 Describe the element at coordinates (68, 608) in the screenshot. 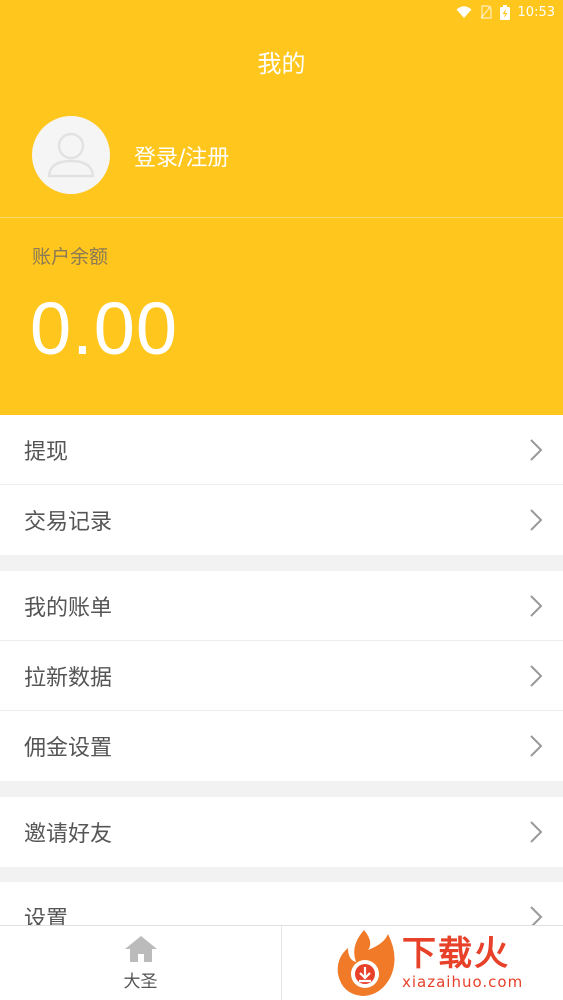

I see `menu-item-label: 我的账单` at that location.